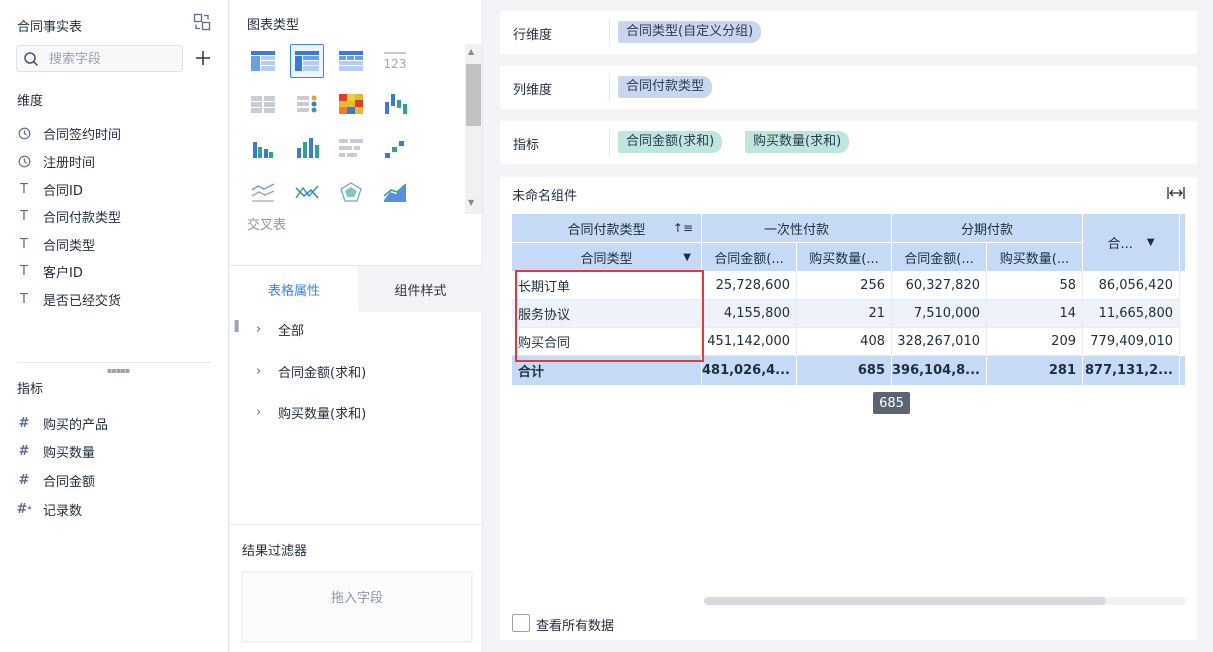 This screenshot has width=1213, height=652. What do you see at coordinates (351, 104) in the screenshot?
I see `heatmap-chart-icon` at bounding box center [351, 104].